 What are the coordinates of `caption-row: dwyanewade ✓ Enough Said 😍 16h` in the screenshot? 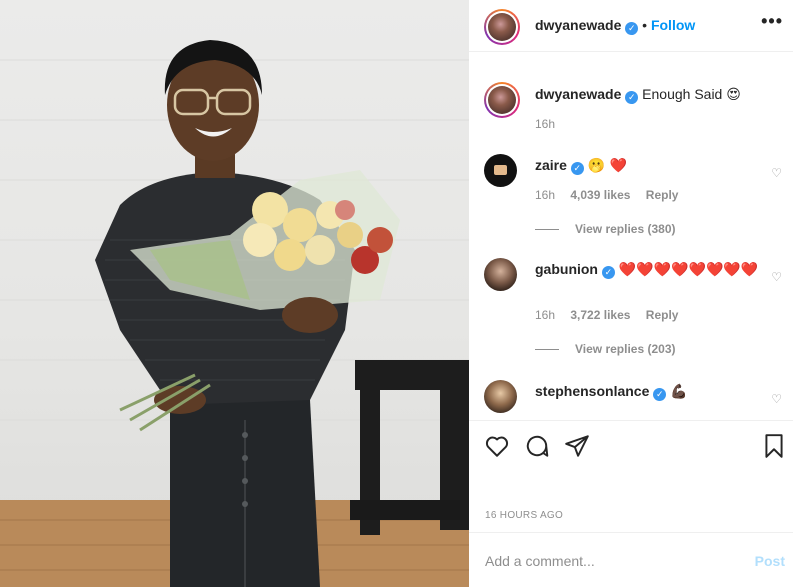 It's located at (634, 112).